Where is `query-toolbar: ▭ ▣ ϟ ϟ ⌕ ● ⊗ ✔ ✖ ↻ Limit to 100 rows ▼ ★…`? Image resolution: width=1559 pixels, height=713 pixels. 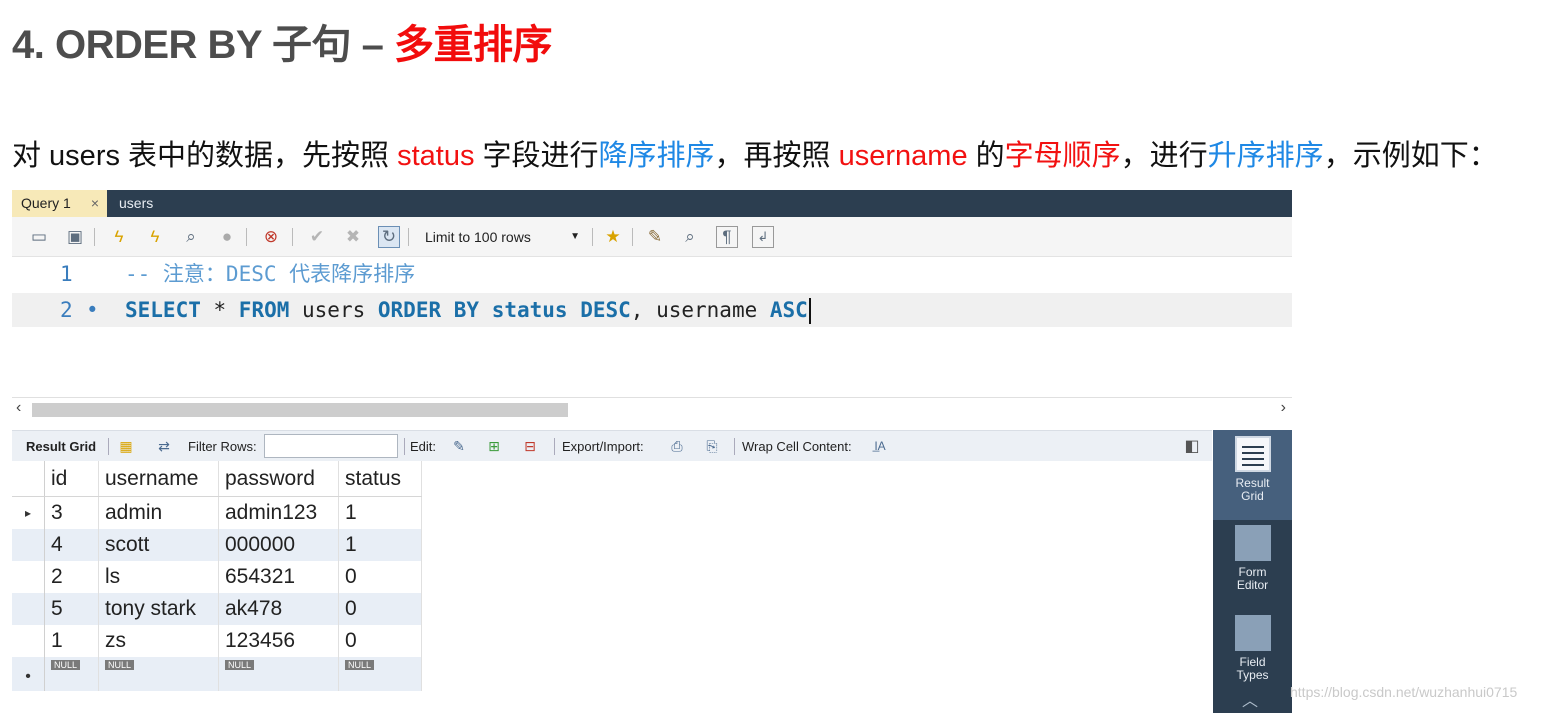 query-toolbar: ▭ ▣ ϟ ϟ ⌕ ● ⊗ ✔ ✖ ↻ Limit to 100 rows ▼ ★… is located at coordinates (652, 237).